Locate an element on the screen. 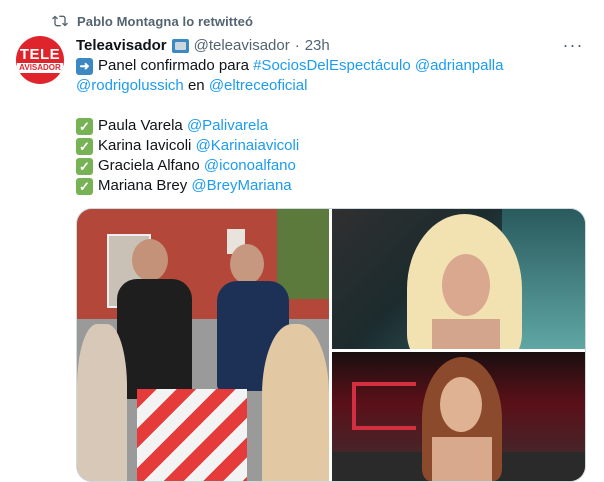 Image resolution: width=604 pixels, height=482 pixels. mention-link: @eltreceoficial is located at coordinates (258, 86).